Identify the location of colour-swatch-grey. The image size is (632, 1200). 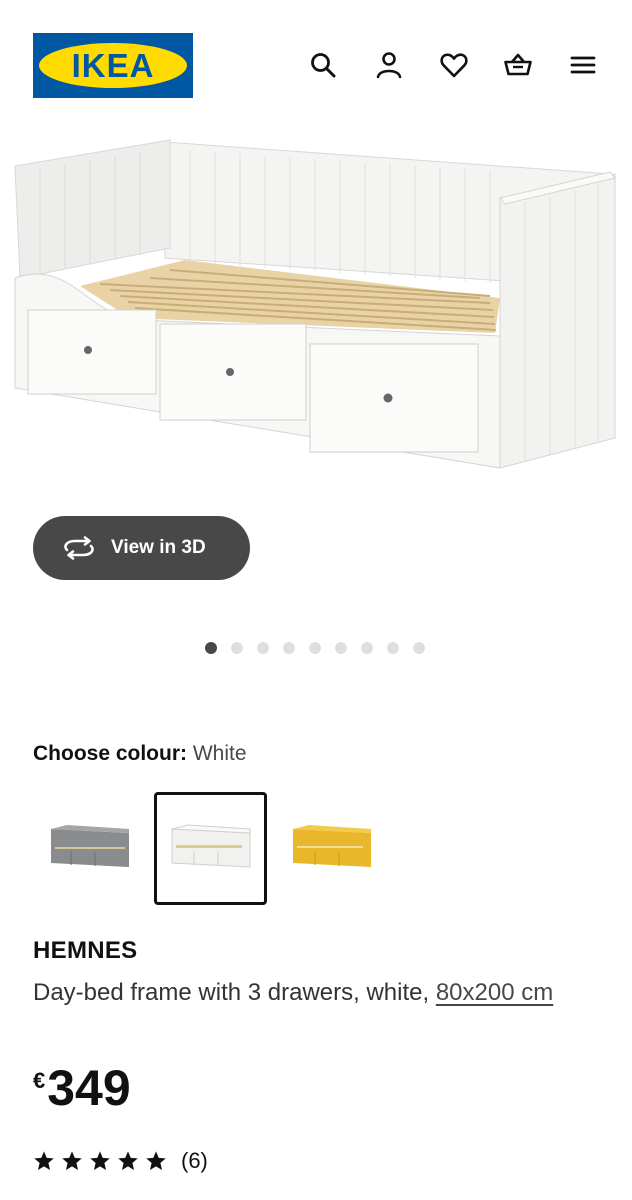
(89, 848).